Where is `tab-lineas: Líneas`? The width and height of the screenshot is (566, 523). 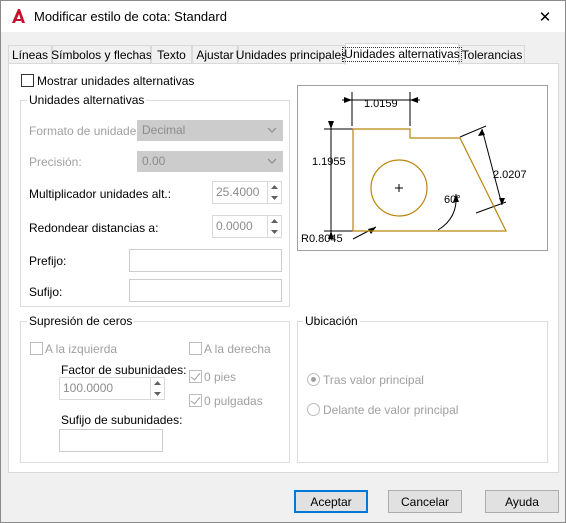
tab-lineas: Líneas is located at coordinates (30, 54).